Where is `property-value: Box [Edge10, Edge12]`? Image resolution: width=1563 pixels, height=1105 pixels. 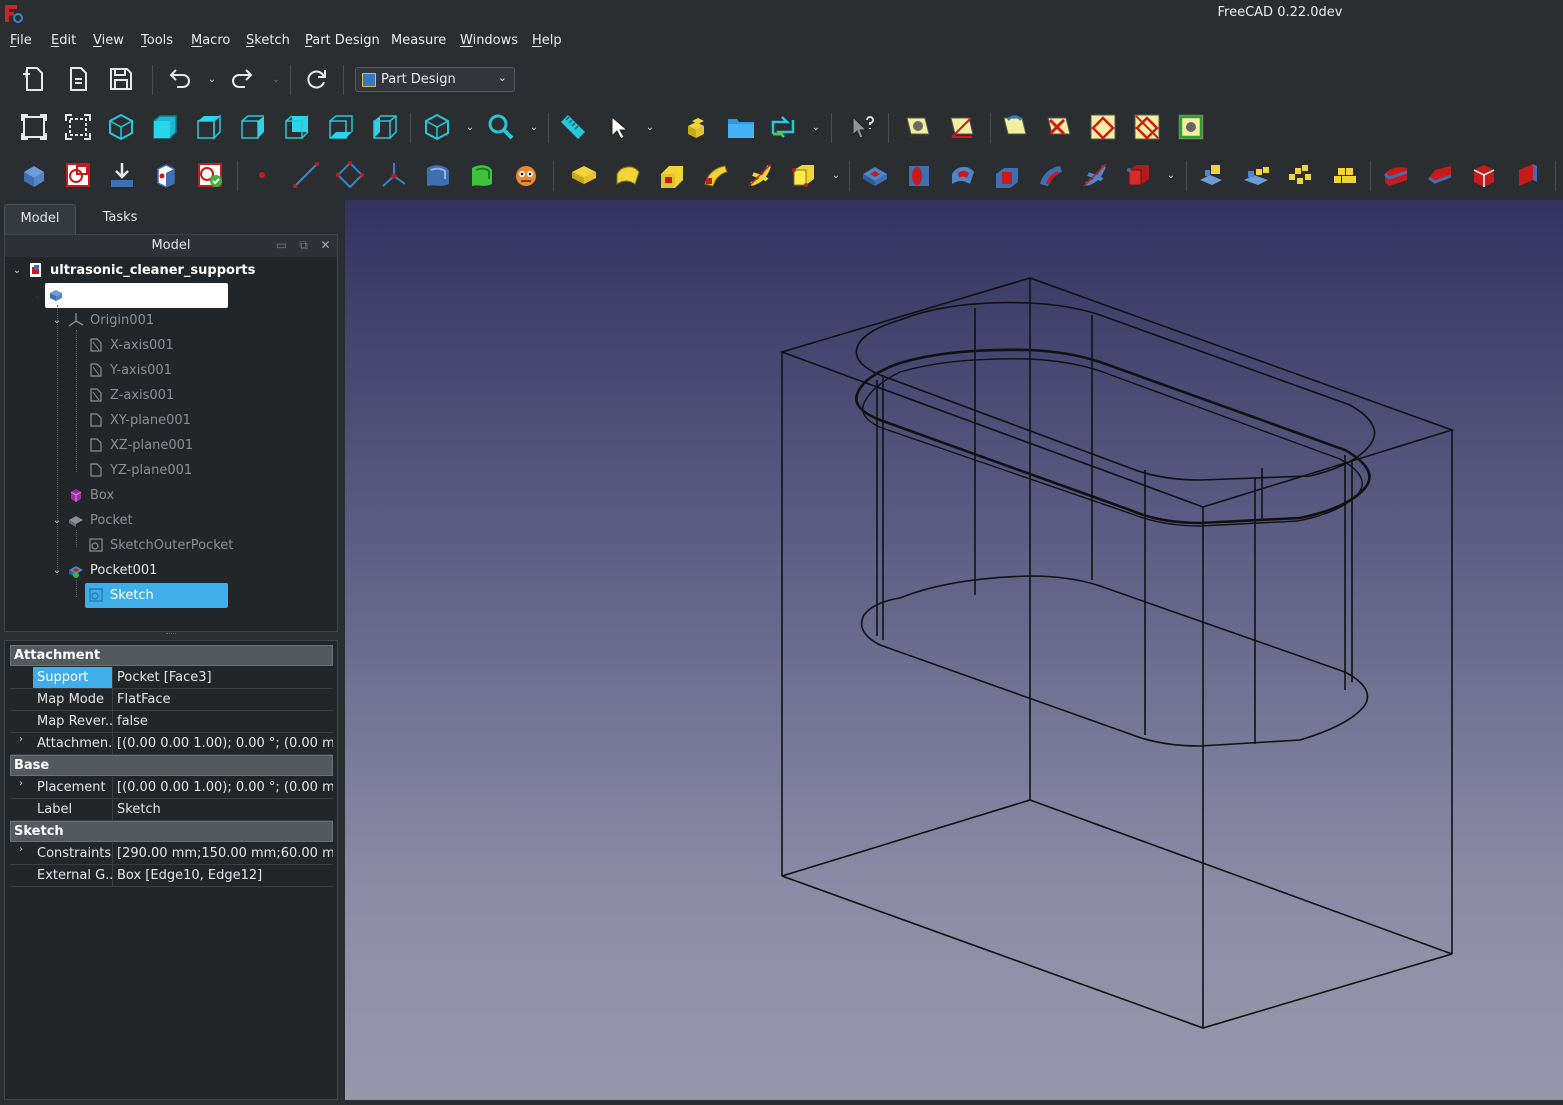 property-value: Box [Edge10, Edge12] is located at coordinates (223, 875).